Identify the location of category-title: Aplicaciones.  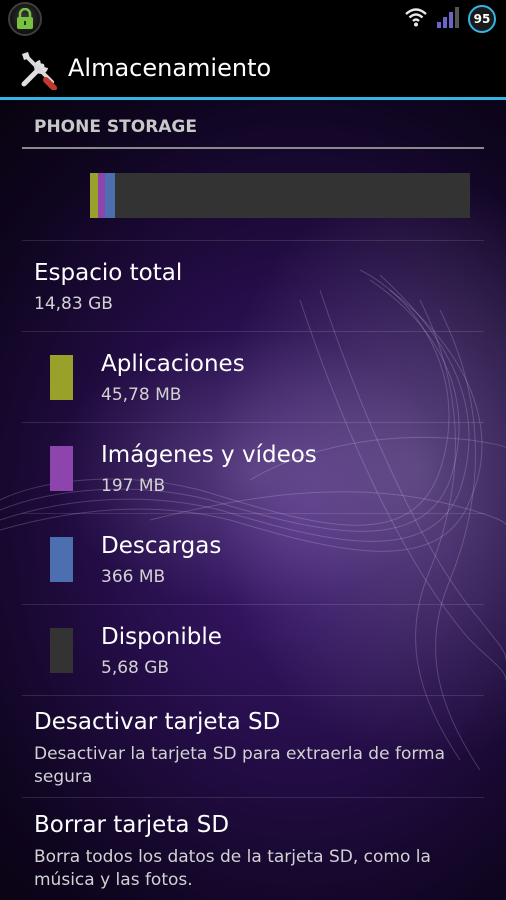
(173, 364).